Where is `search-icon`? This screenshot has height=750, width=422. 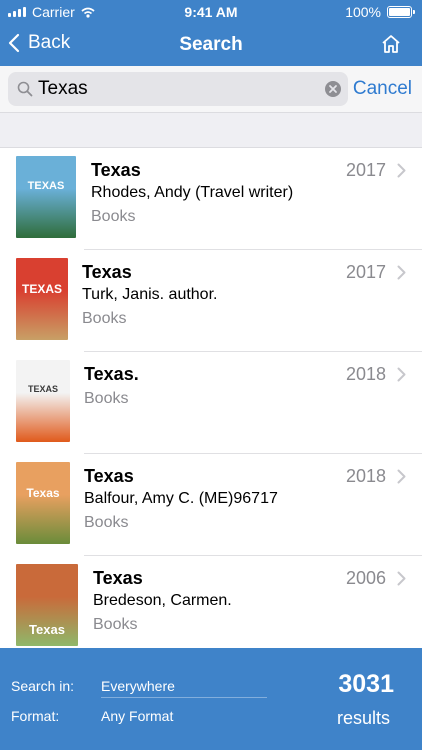 search-icon is located at coordinates (25, 89).